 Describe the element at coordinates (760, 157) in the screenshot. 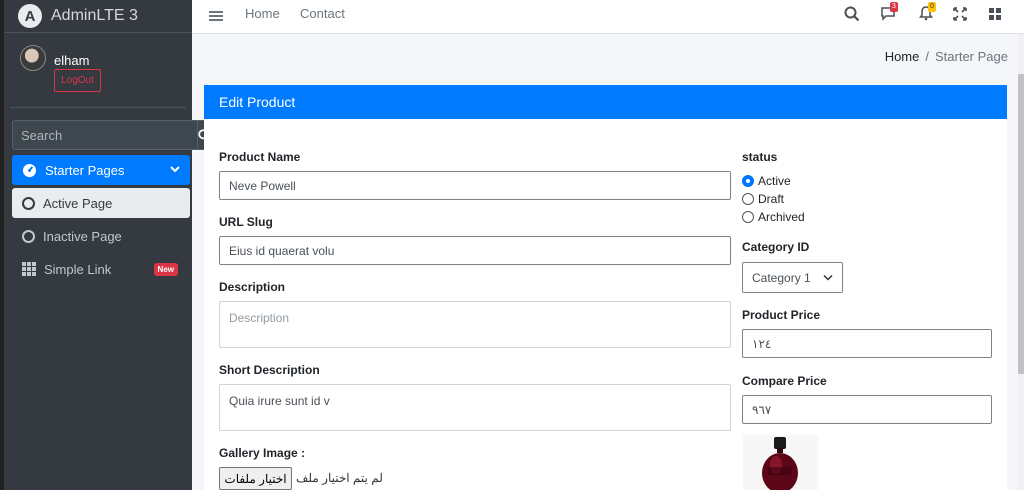

I see `status-label: status` at that location.